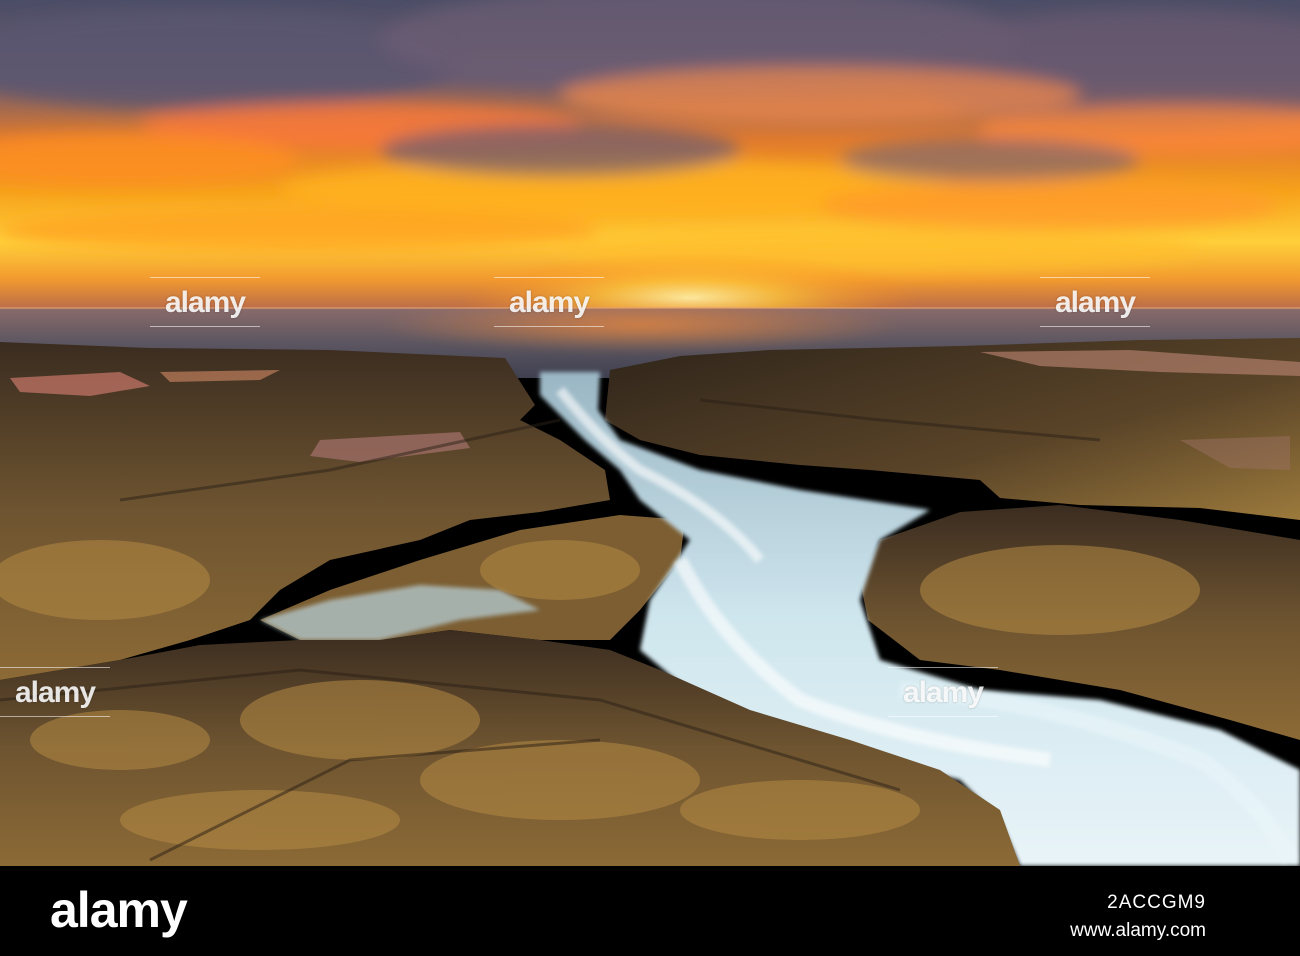  I want to click on alamy-logo: alamy, so click(119, 910).